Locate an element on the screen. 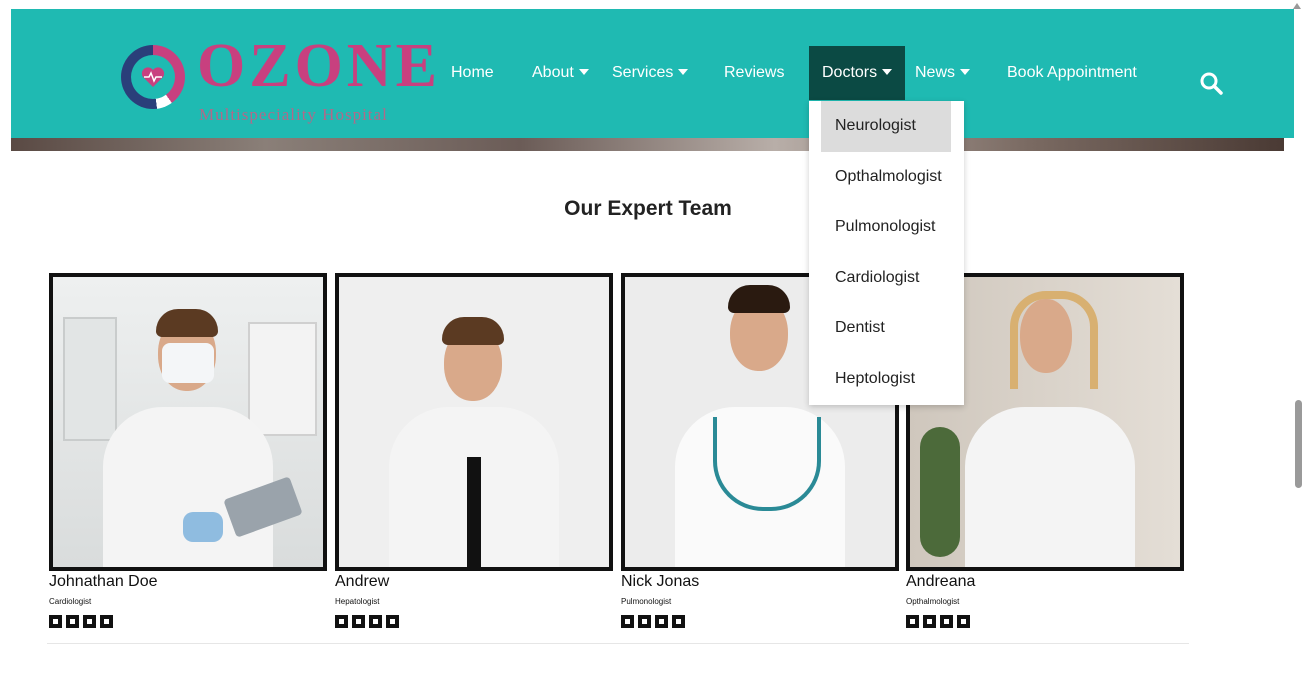  doctor-role: Cardiologist is located at coordinates (70, 601).